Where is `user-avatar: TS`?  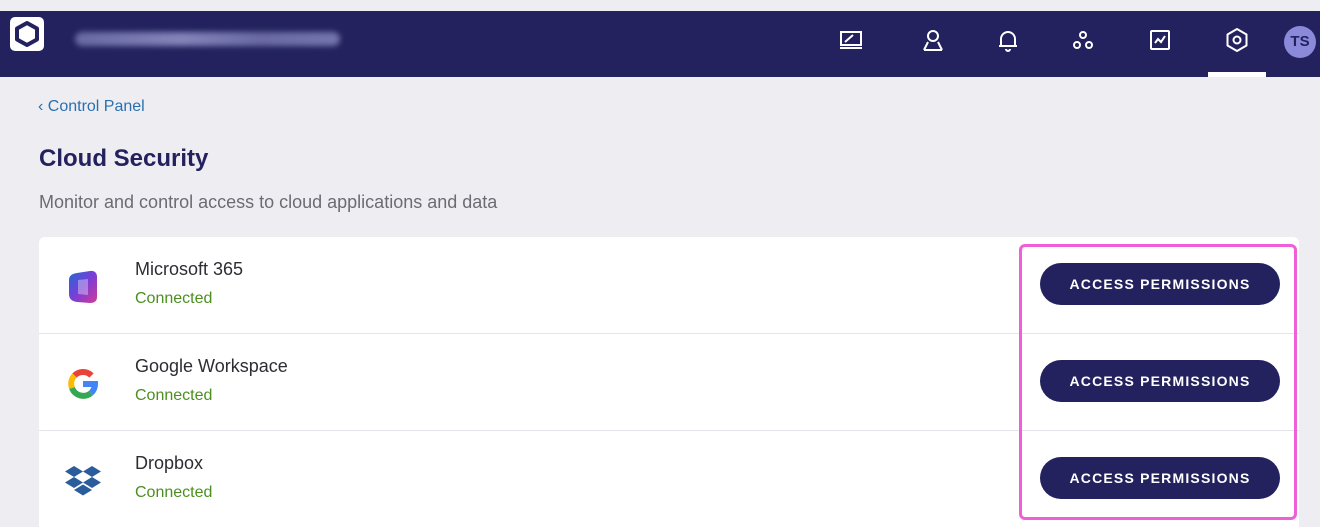 user-avatar: TS is located at coordinates (1300, 42).